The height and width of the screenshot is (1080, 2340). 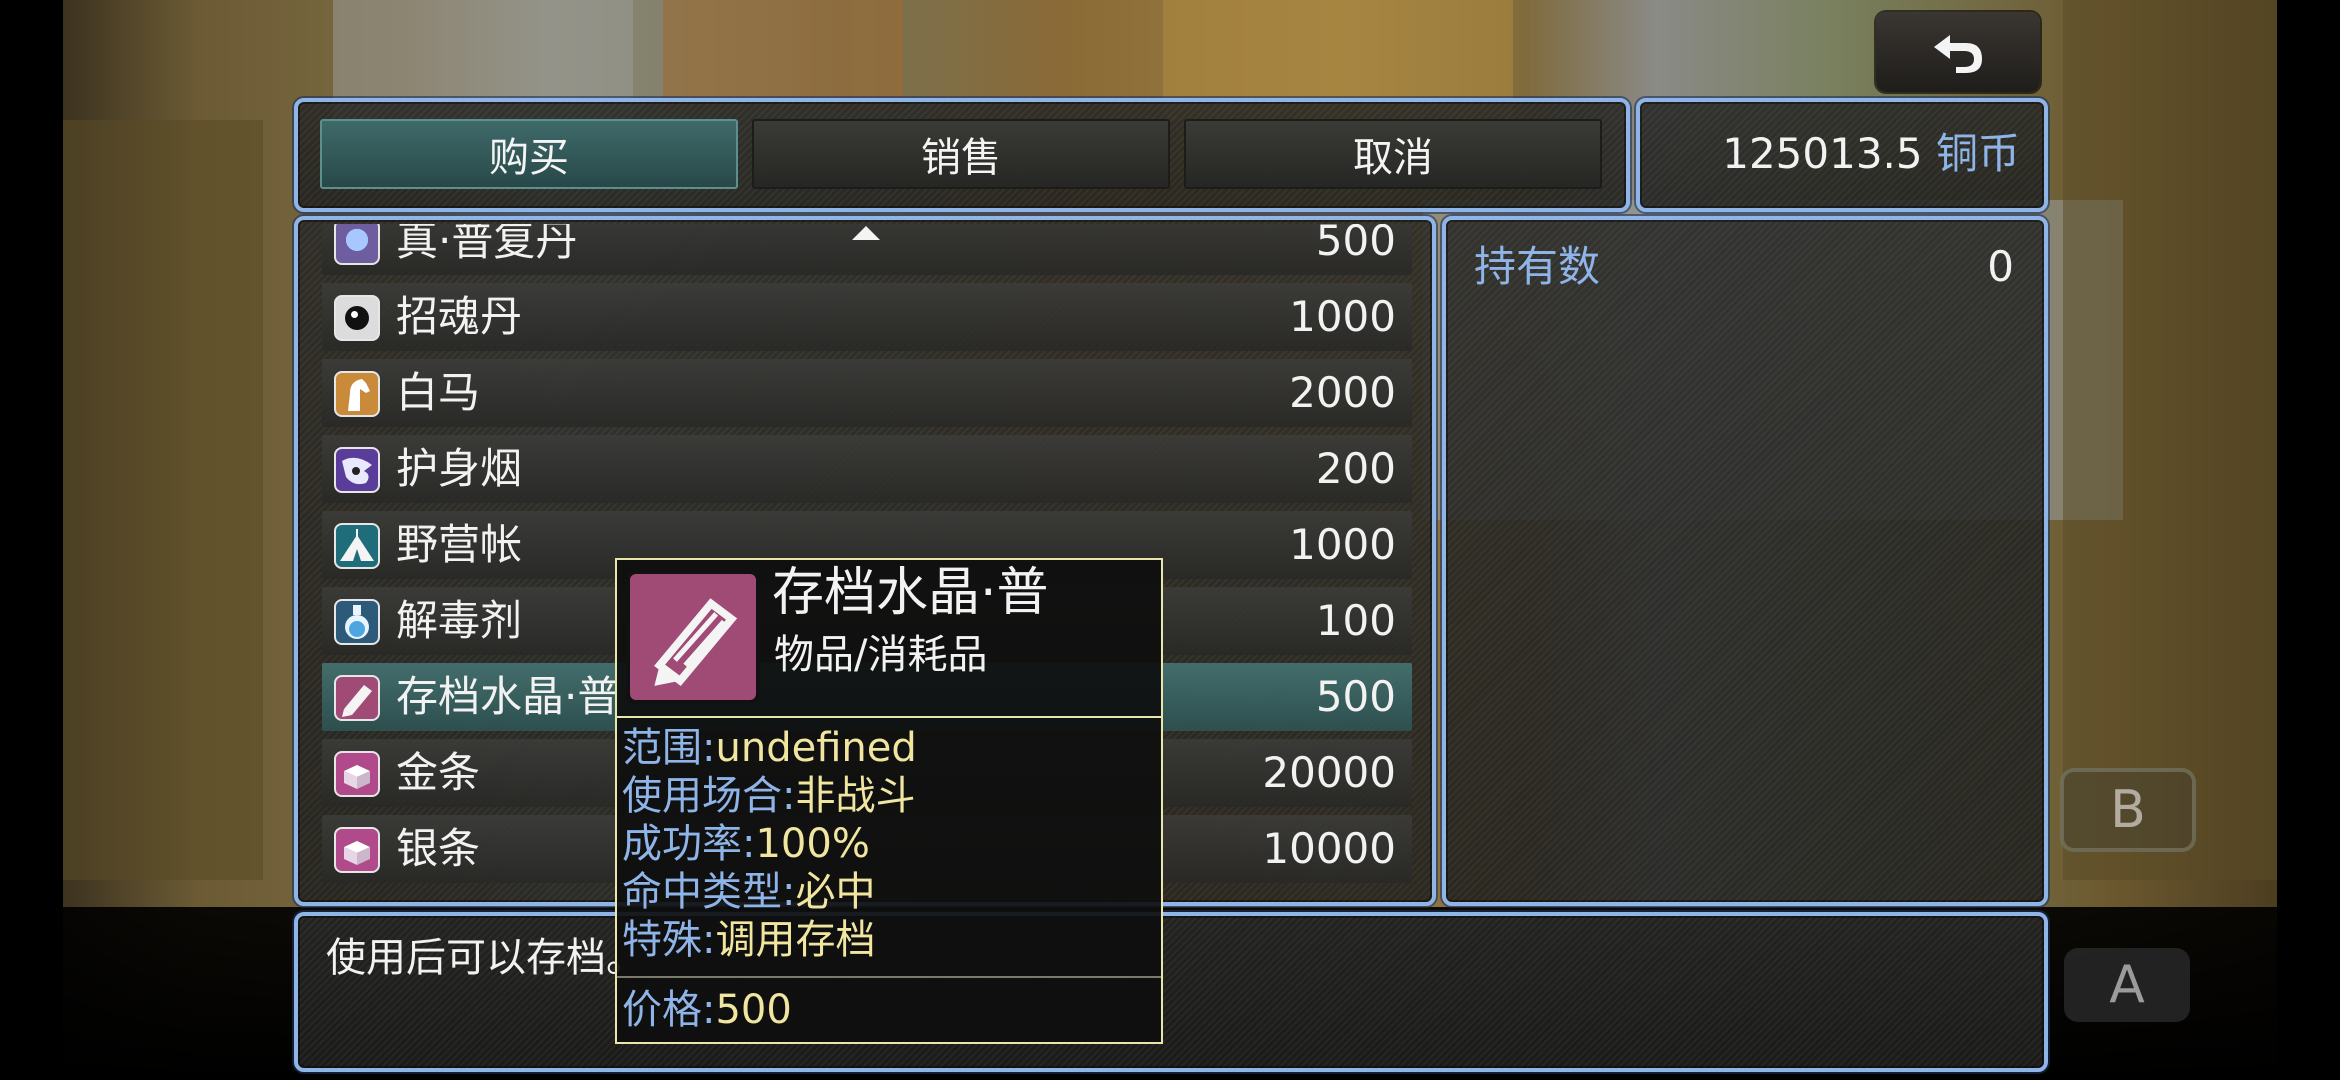 What do you see at coordinates (2127, 985) in the screenshot?
I see `gamepad-a-button: A` at bounding box center [2127, 985].